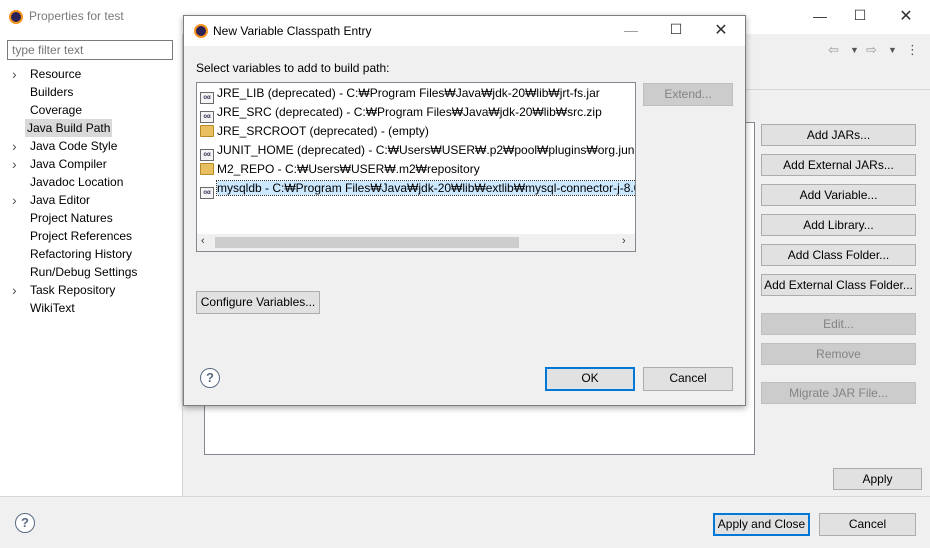  Describe the element at coordinates (69, 128) in the screenshot. I see `tree-item: Java Build Path` at that location.